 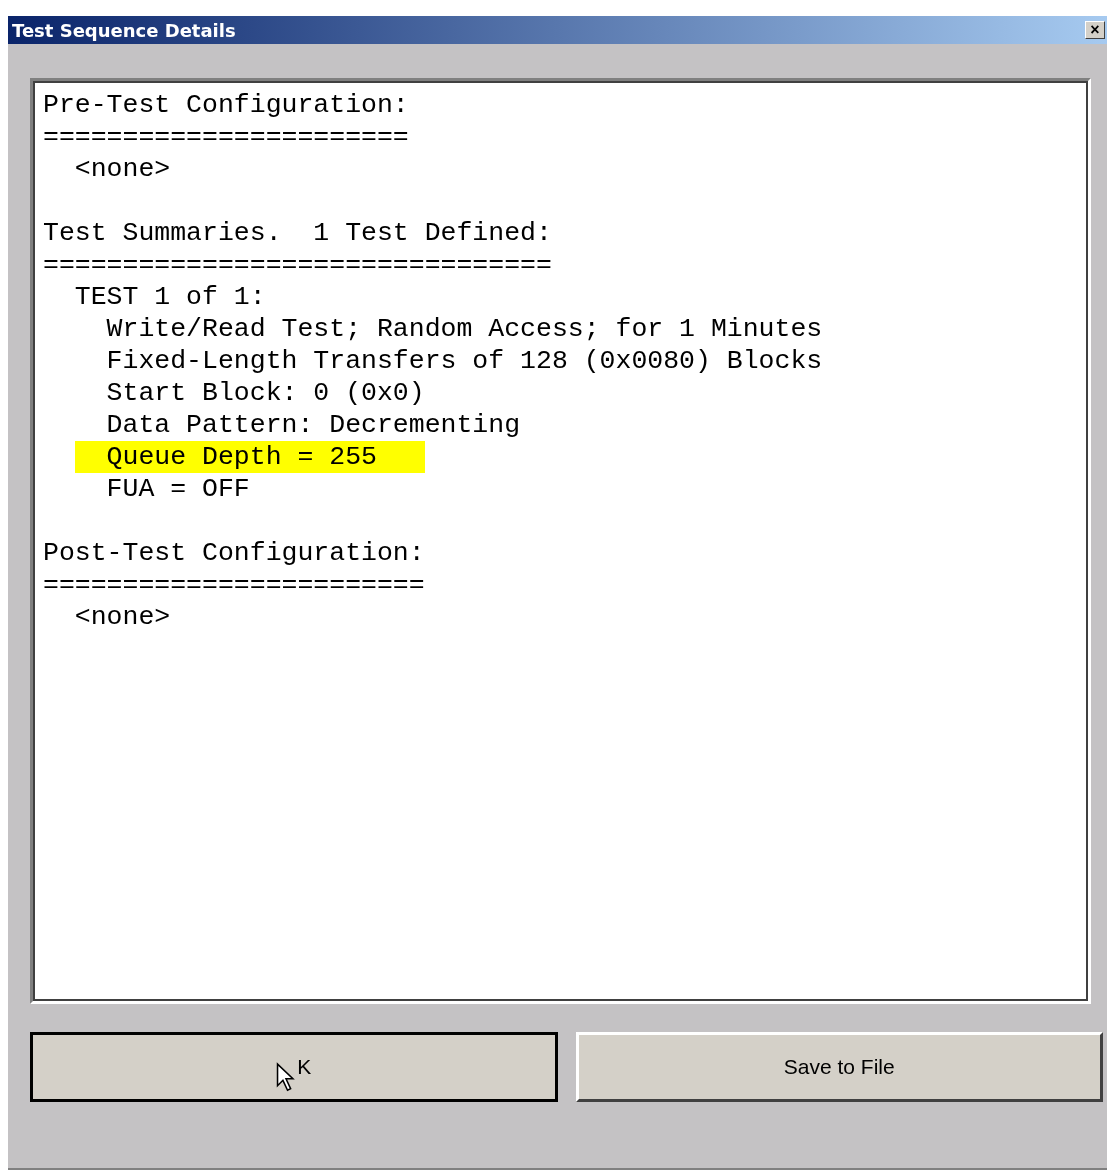 What do you see at coordinates (839, 1067) in the screenshot?
I see `dialog-button: Save to File` at bounding box center [839, 1067].